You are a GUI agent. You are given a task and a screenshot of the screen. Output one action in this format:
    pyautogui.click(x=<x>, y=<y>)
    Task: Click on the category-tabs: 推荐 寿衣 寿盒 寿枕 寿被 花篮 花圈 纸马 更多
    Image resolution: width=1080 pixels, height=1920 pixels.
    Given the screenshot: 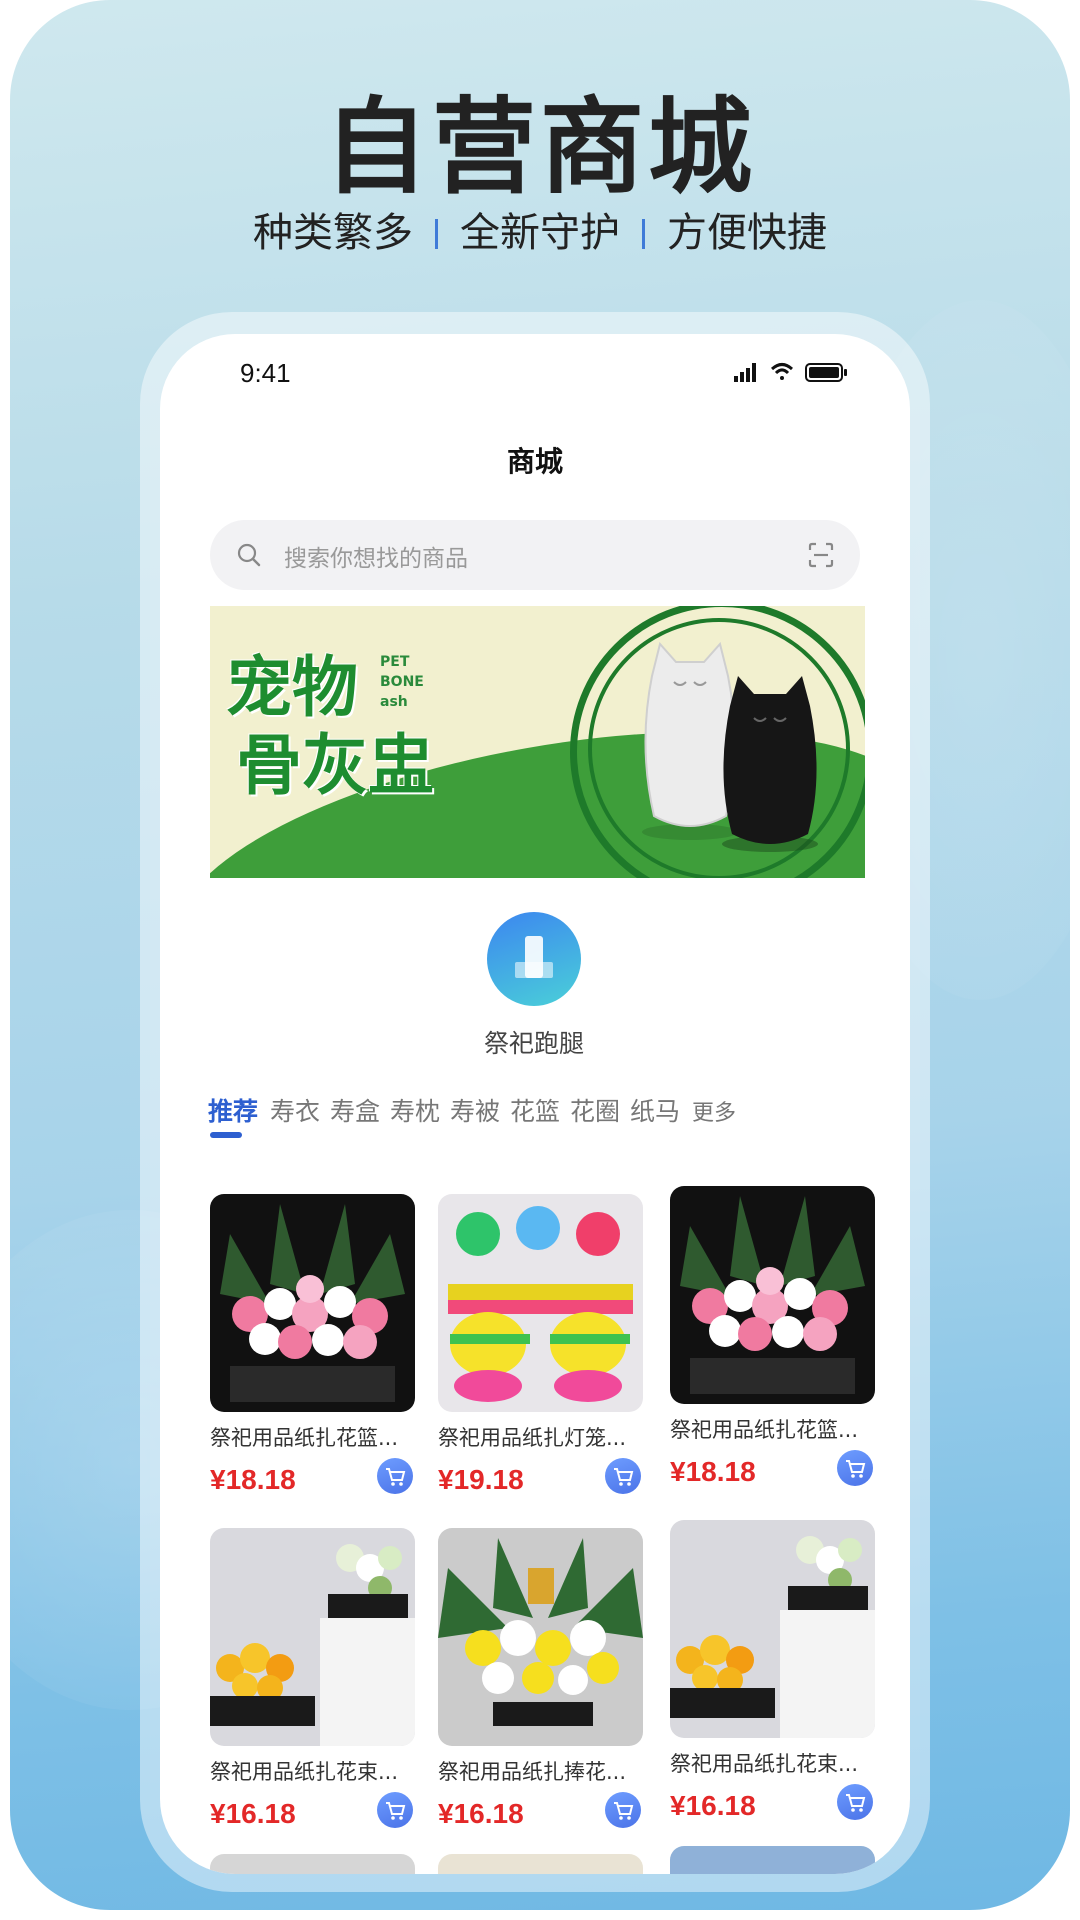 What is the action you would take?
    pyautogui.click(x=548, y=1122)
    